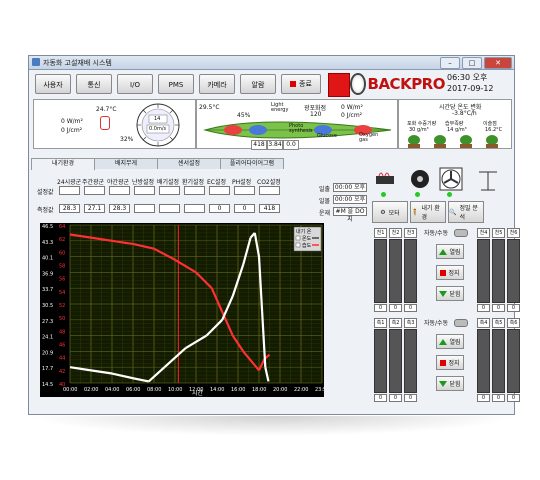 The height and width of the screenshot is (480, 540). What do you see at coordinates (62, 253) in the screenshot?
I see `y-right-tick: 60` at bounding box center [62, 253].